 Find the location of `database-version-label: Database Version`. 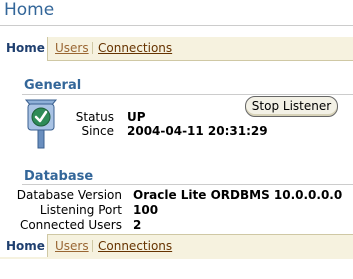

database-version-label: Database Version is located at coordinates (69, 195).